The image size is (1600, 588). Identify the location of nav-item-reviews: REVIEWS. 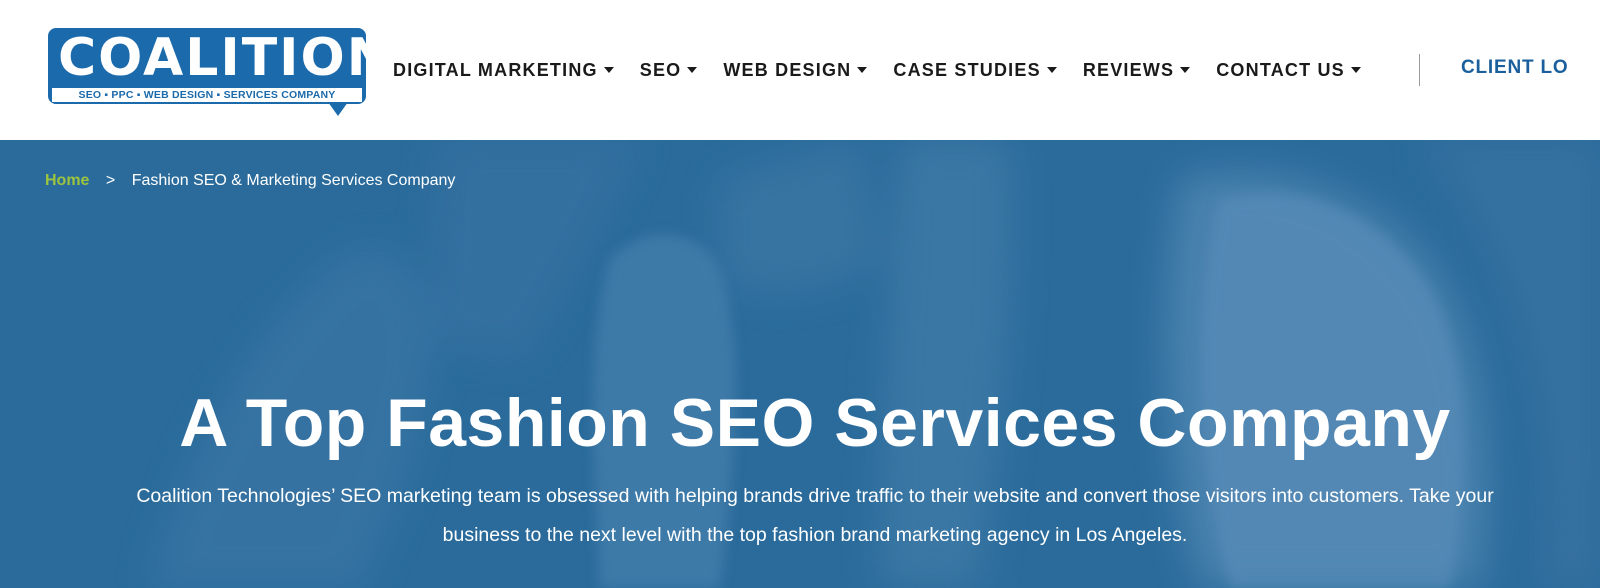
(1136, 70).